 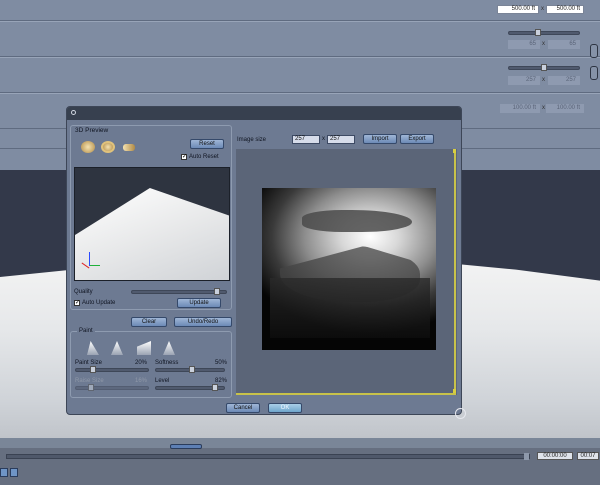 I want to click on play-icon, so click(x=4, y=472).